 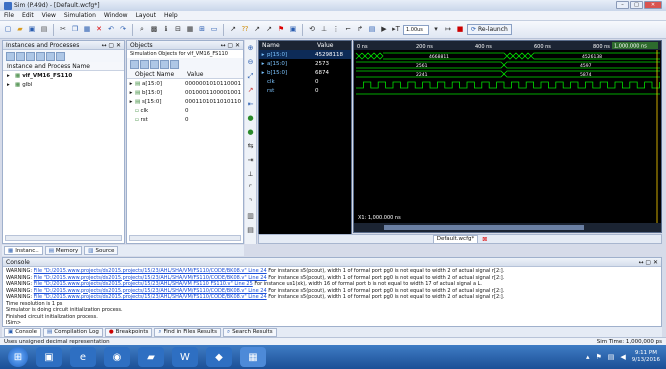 What do you see at coordinates (185, 83) in the screenshot?
I see `object-row: ▸ ▤ a[15:0] 0000001010110001` at bounding box center [185, 83].